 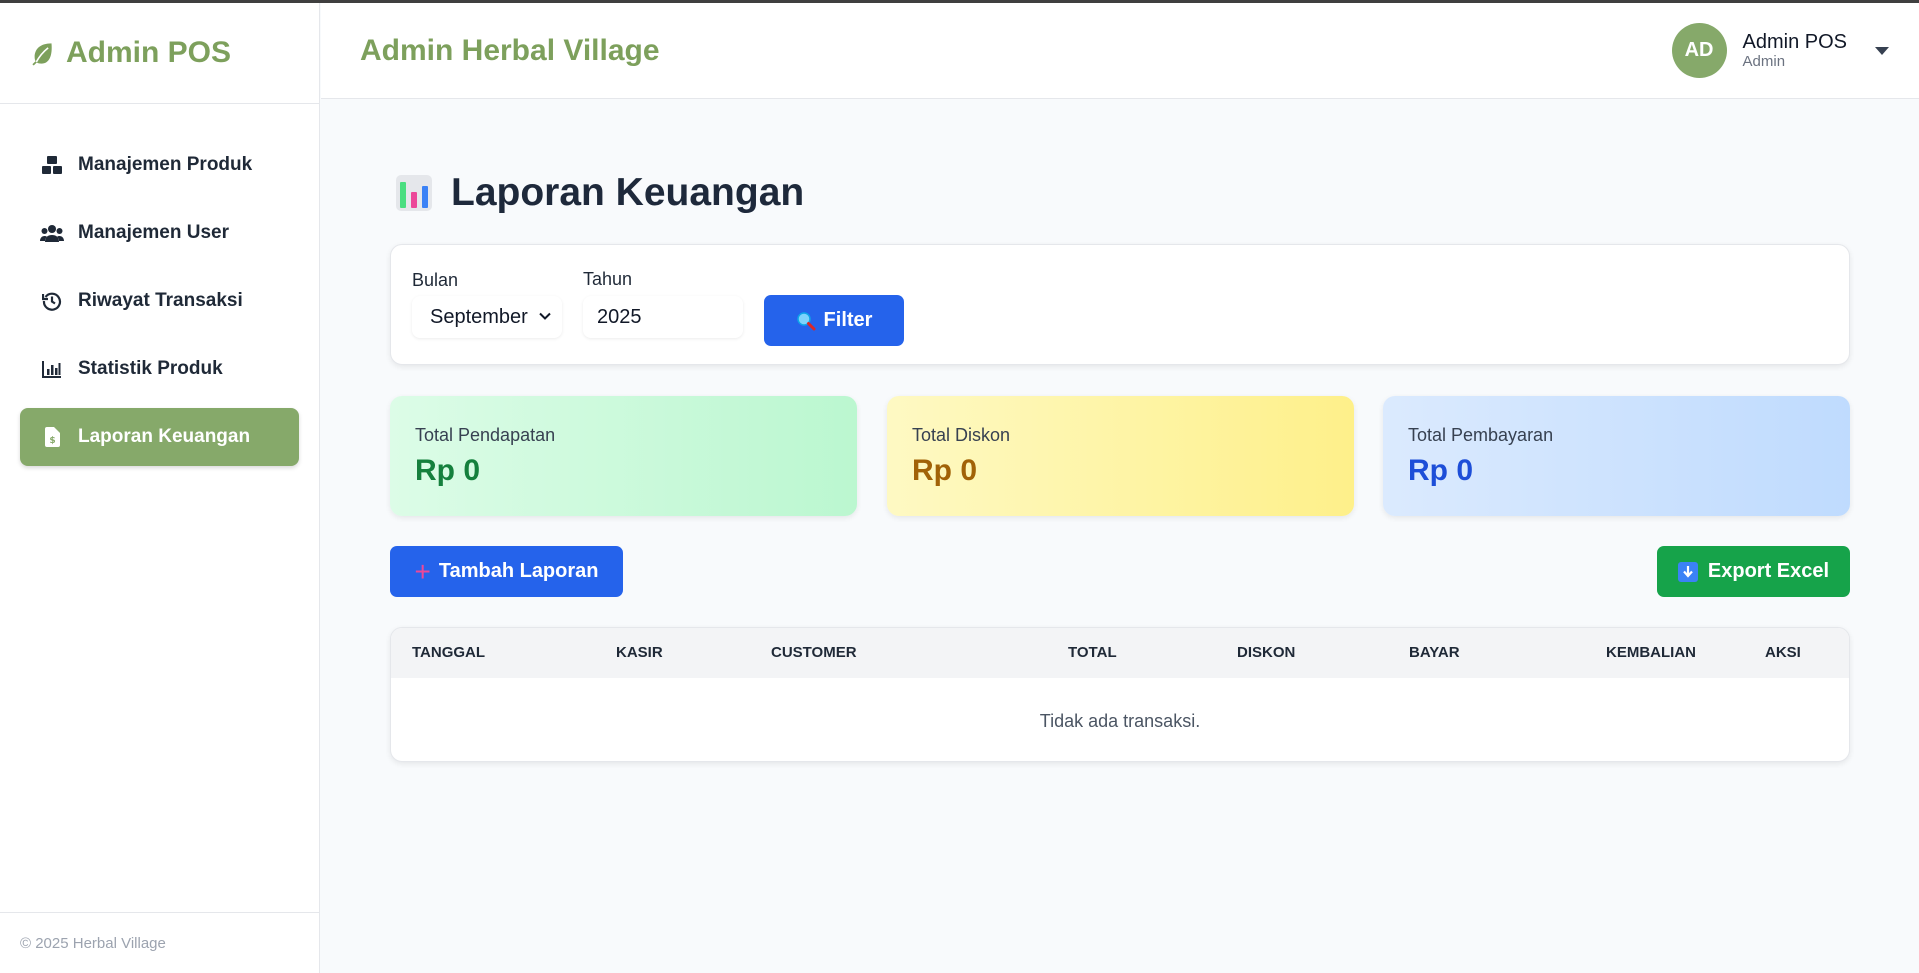 What do you see at coordinates (1120, 51) in the screenshot?
I see `top-header: Admin Herbal Village AD Admin POS Admin` at bounding box center [1120, 51].